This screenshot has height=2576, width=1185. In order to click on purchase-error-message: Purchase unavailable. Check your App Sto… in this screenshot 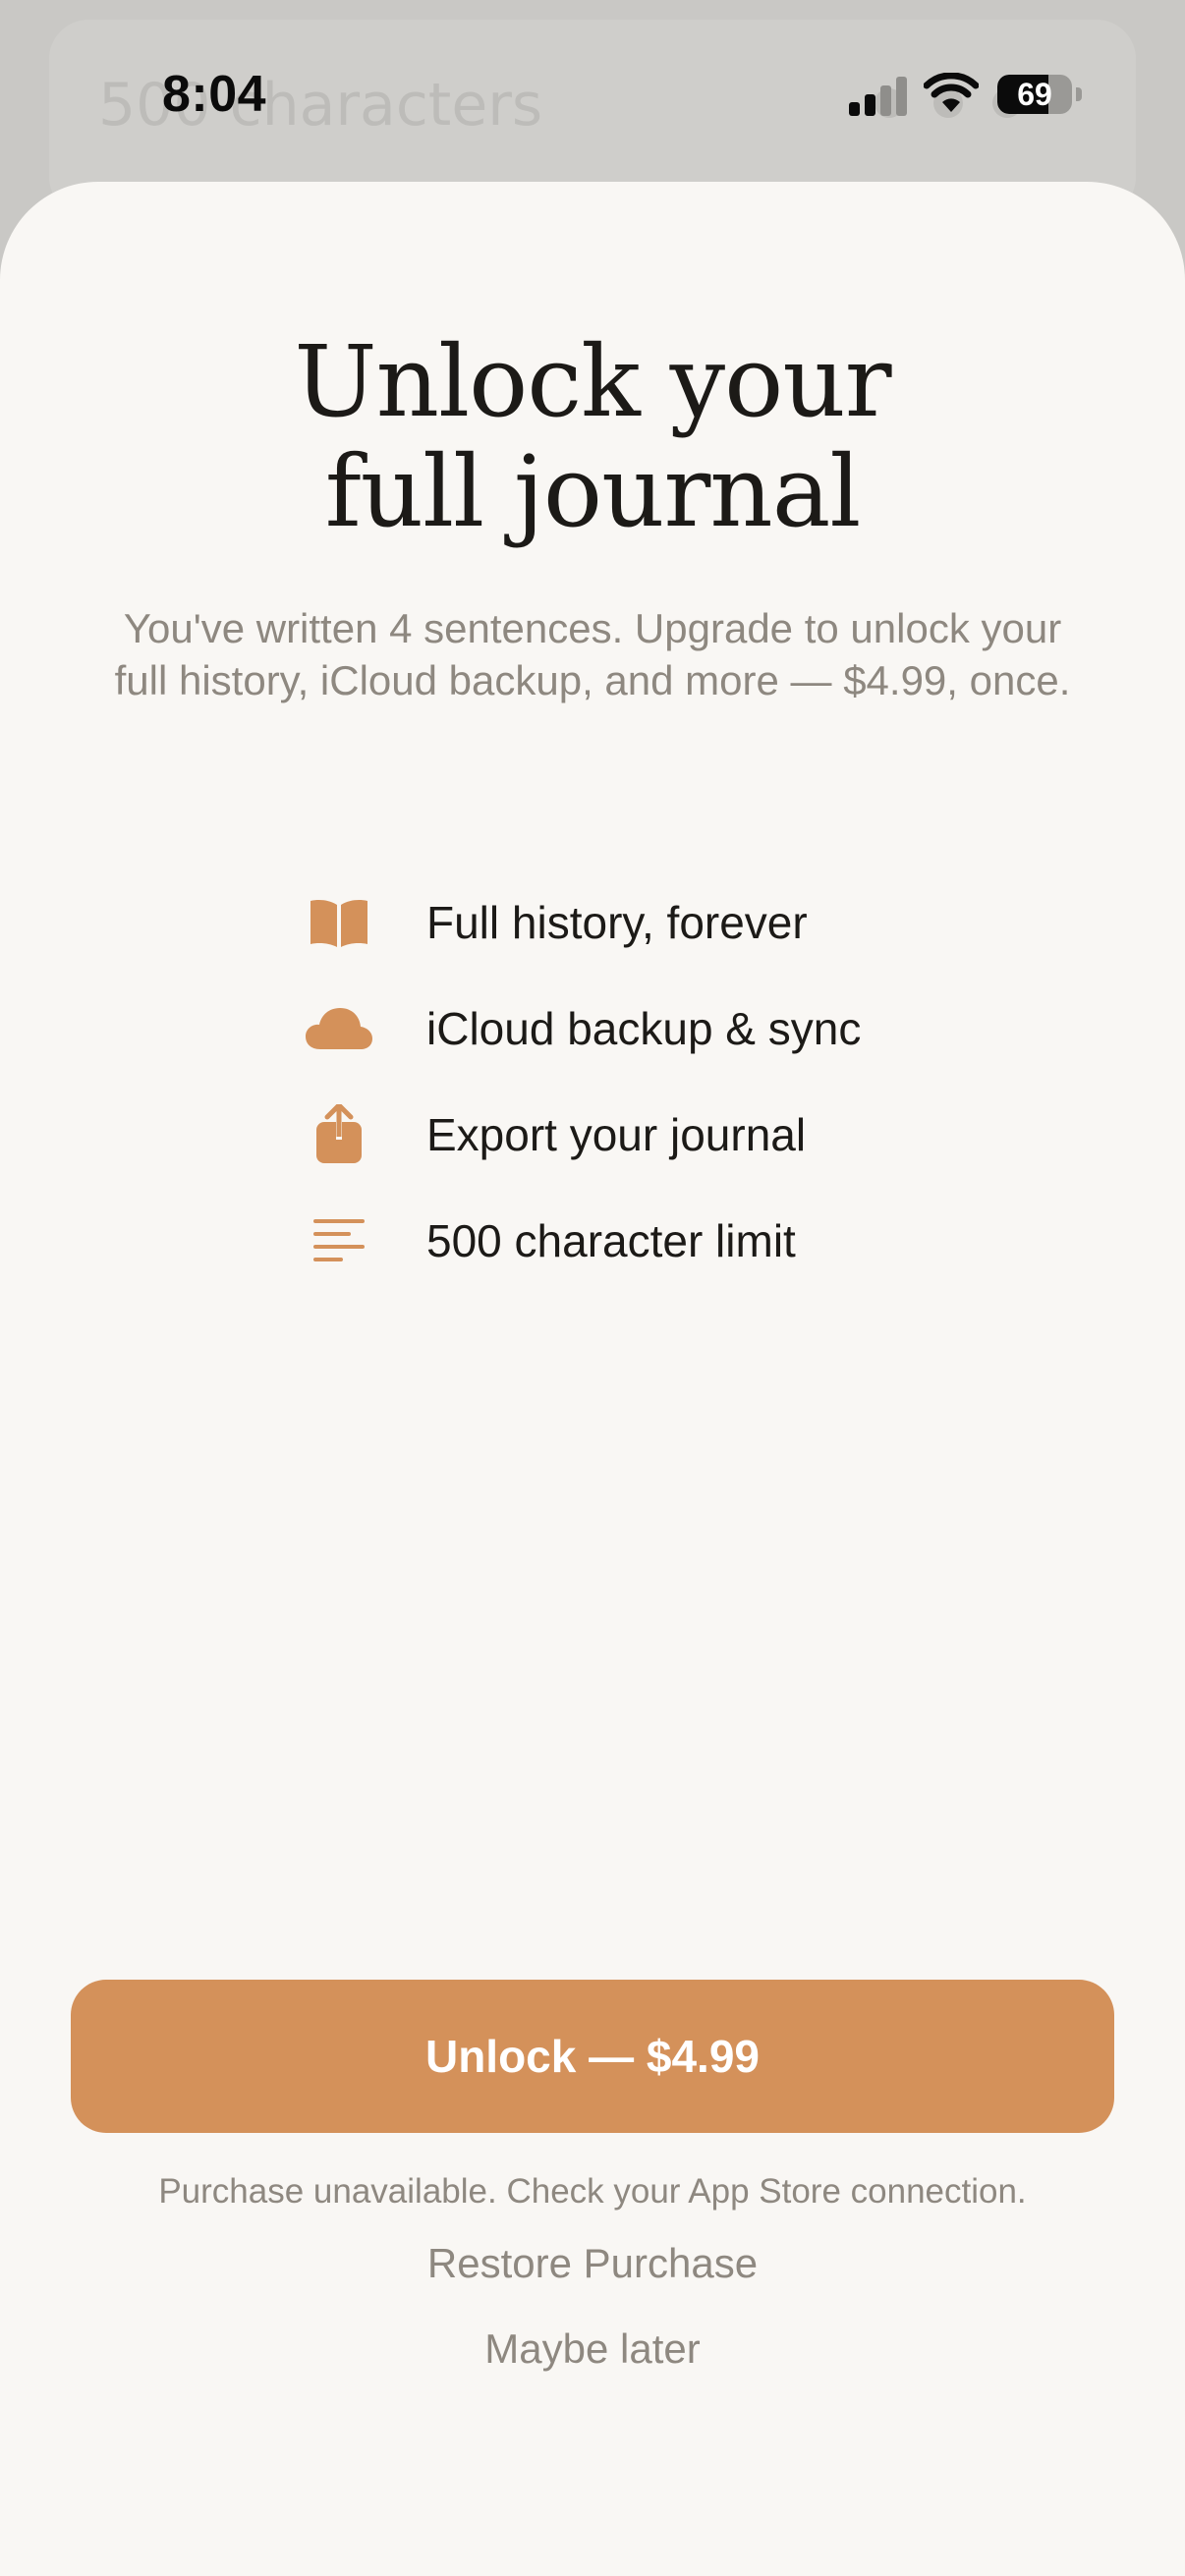, I will do `click(592, 2191)`.